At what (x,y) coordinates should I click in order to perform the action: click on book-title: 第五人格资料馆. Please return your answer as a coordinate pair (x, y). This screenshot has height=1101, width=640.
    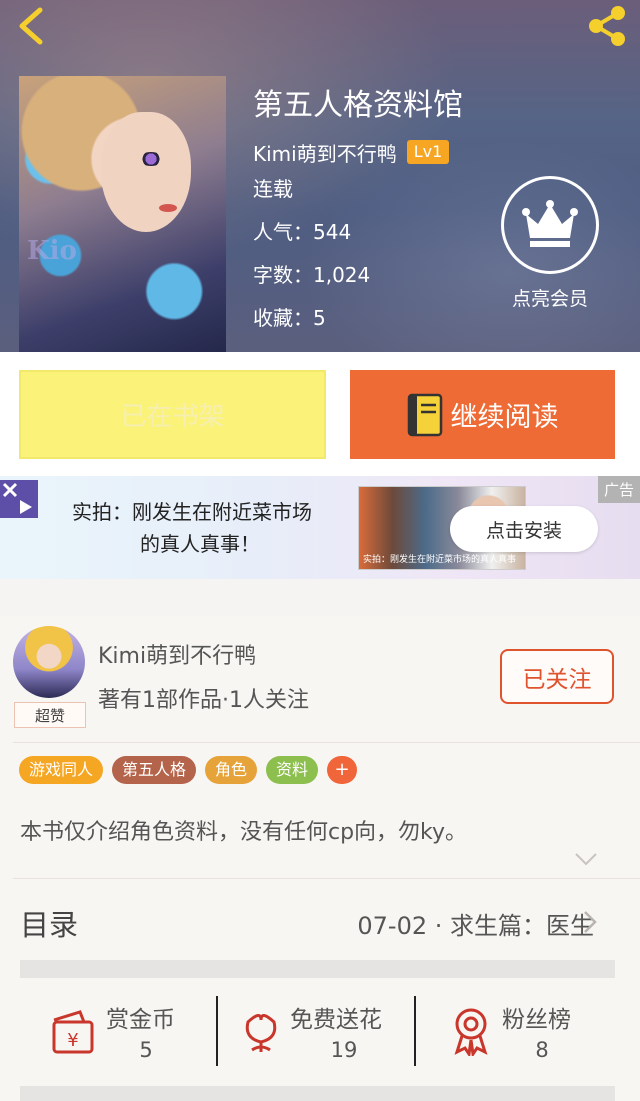
    Looking at the image, I should click on (358, 105).